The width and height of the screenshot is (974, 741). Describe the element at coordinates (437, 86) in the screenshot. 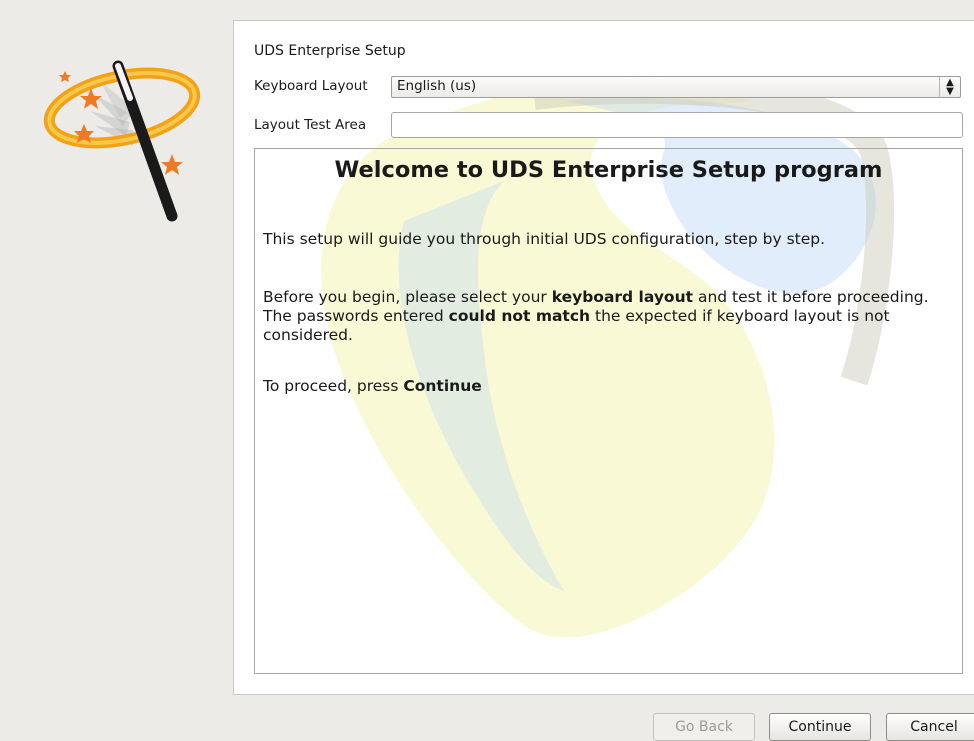

I see `keyboard-layout-value: English (us)` at that location.